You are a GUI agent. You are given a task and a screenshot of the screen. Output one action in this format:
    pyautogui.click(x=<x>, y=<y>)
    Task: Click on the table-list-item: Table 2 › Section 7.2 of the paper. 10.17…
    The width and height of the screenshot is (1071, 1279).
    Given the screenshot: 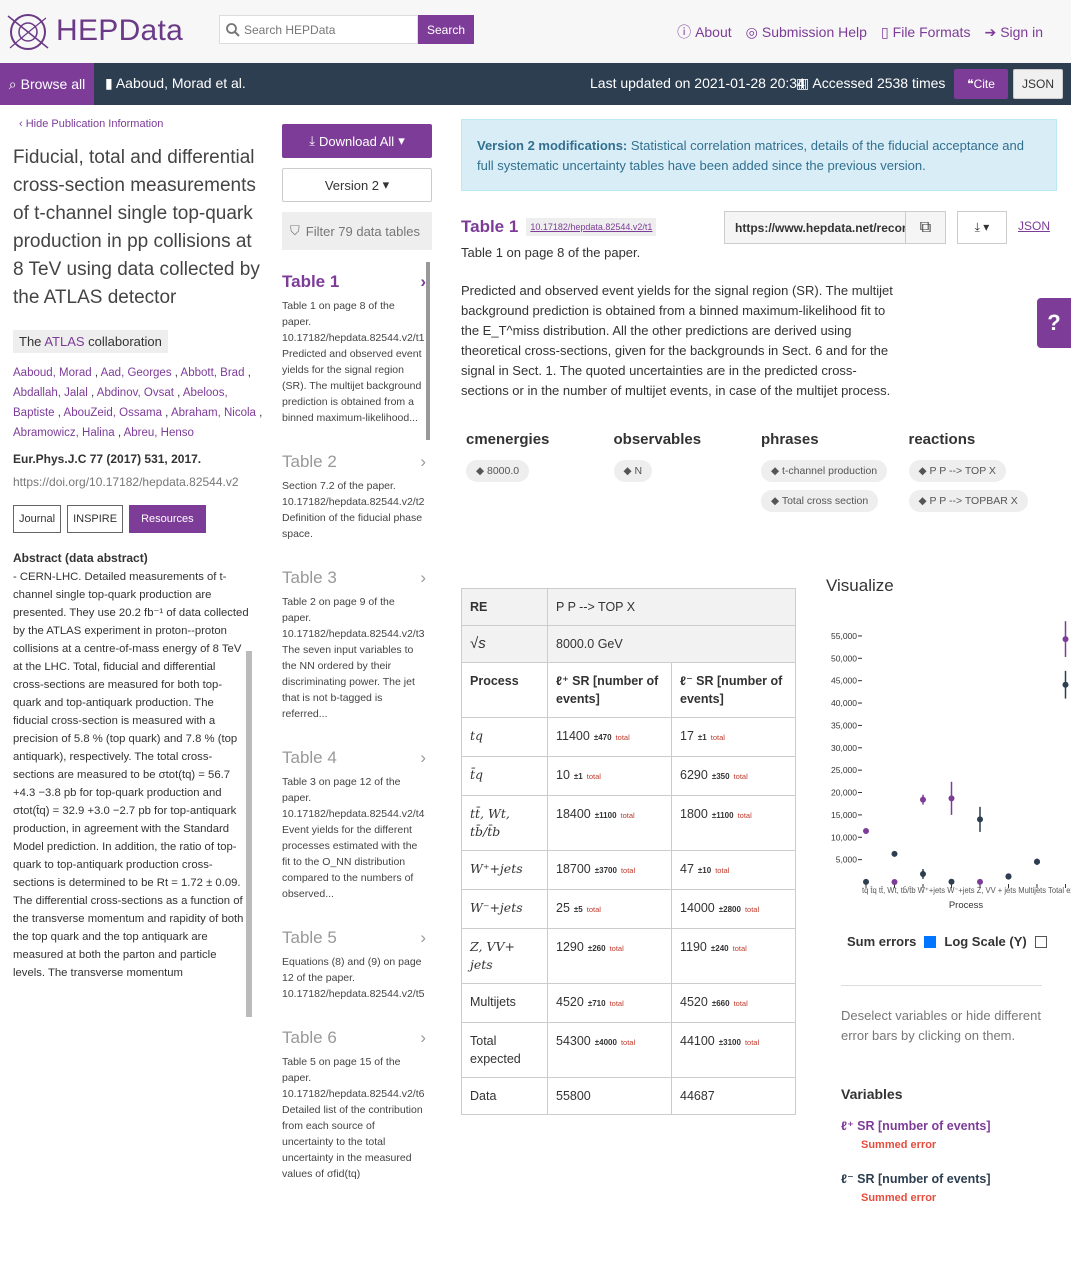 What is the action you would take?
    pyautogui.click(x=354, y=484)
    